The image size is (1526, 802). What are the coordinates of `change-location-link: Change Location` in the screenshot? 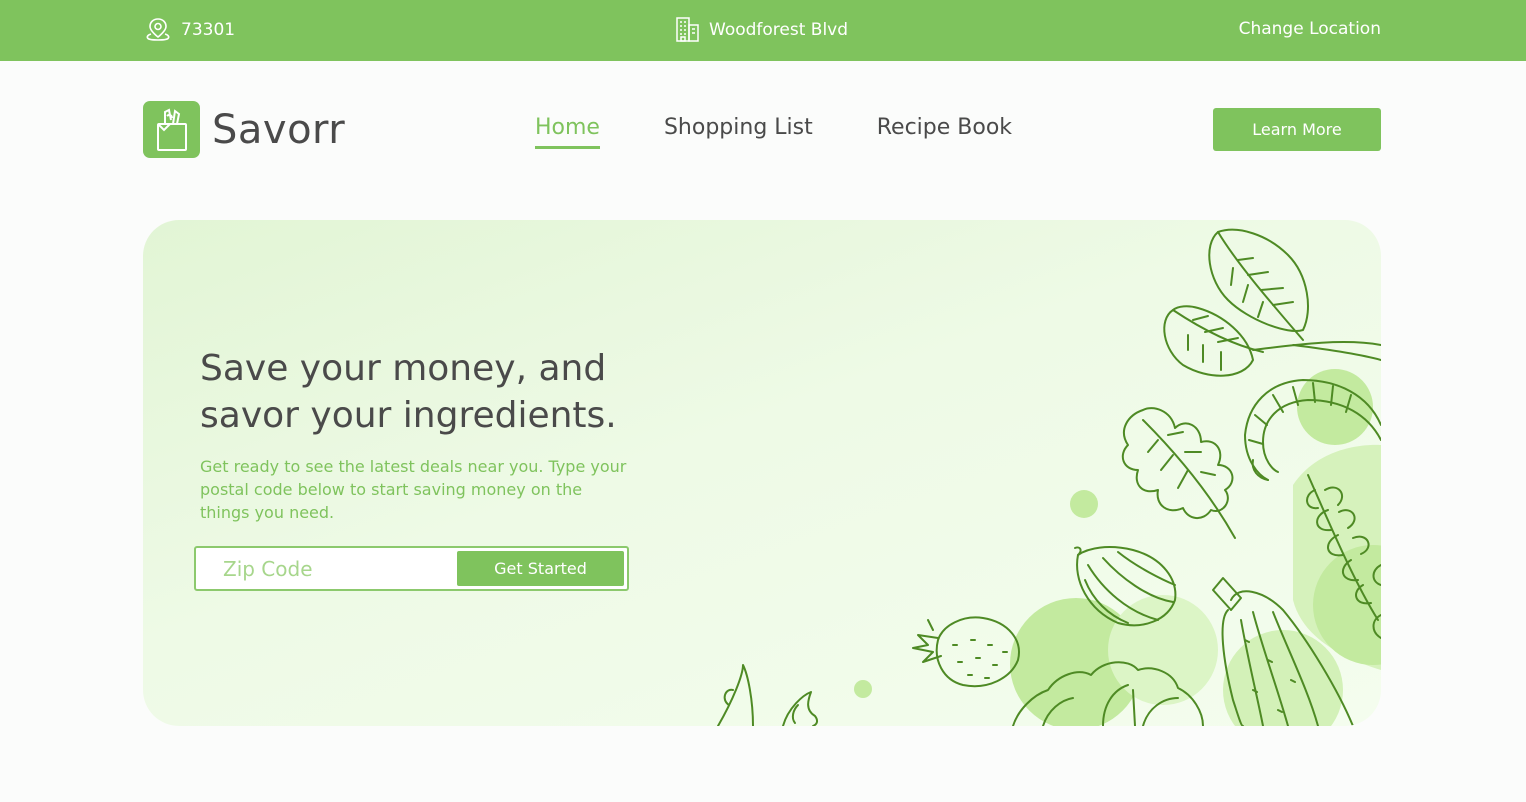 It's located at (1310, 29).